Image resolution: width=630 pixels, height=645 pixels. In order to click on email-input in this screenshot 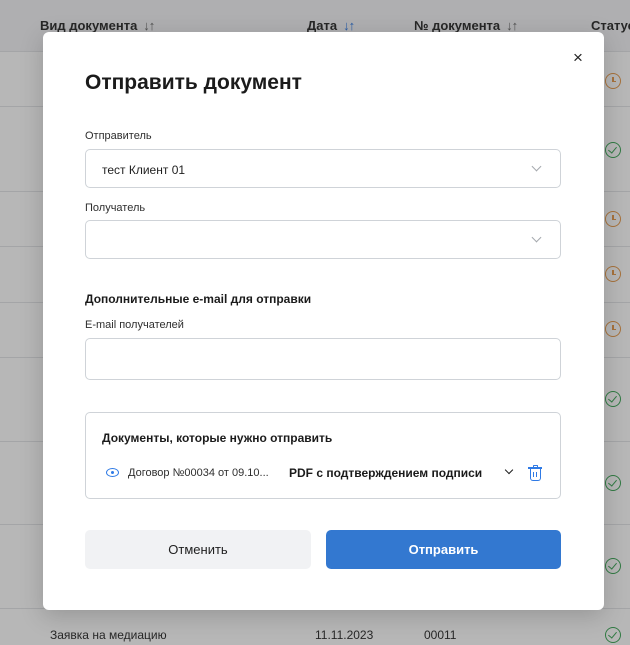, I will do `click(323, 359)`.